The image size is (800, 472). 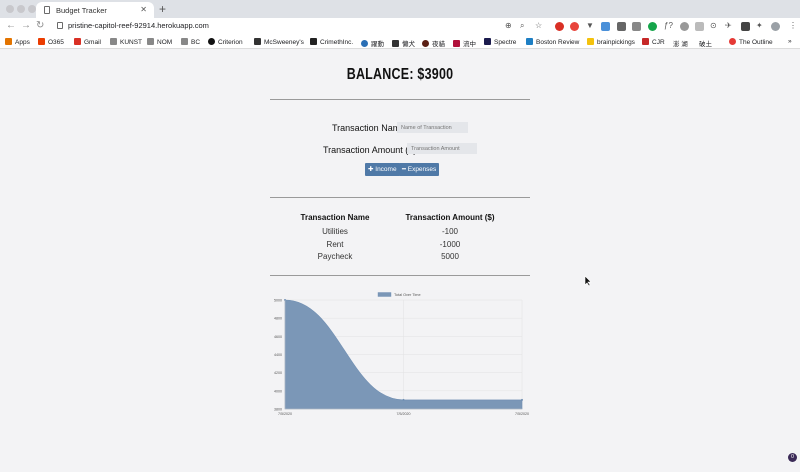 What do you see at coordinates (371, 169) in the screenshot?
I see `plus-icon: ✚` at bounding box center [371, 169].